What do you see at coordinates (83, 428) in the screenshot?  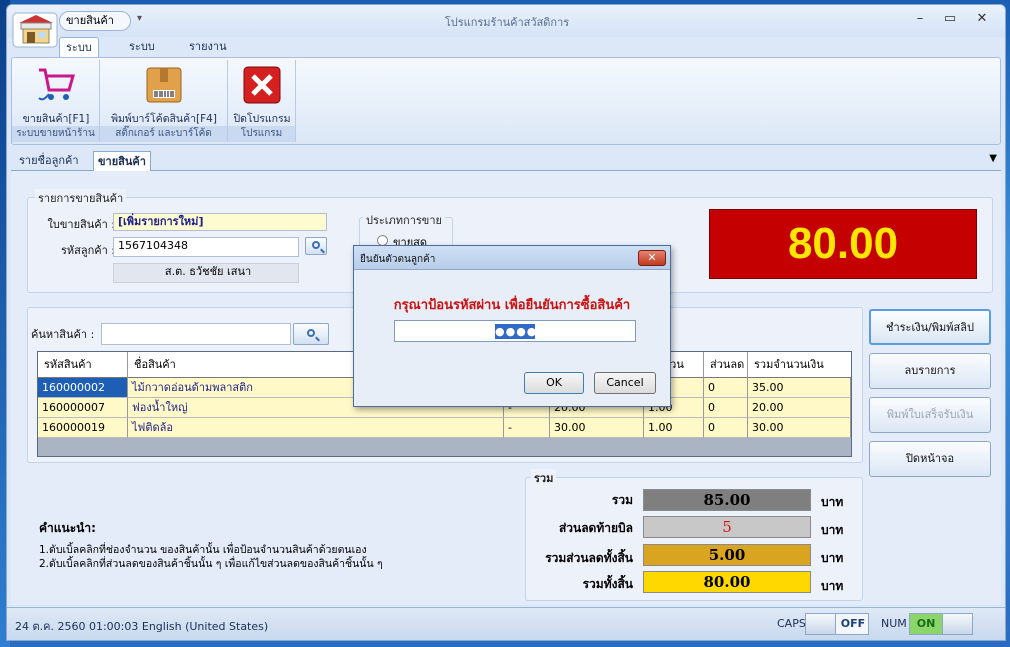 I see `cell-code: 160000019` at bounding box center [83, 428].